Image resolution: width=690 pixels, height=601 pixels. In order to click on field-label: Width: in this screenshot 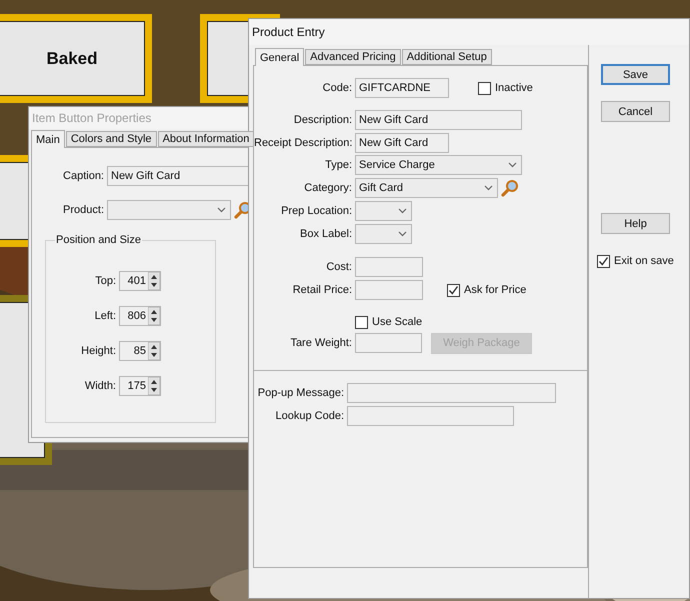, I will do `click(100, 386)`.